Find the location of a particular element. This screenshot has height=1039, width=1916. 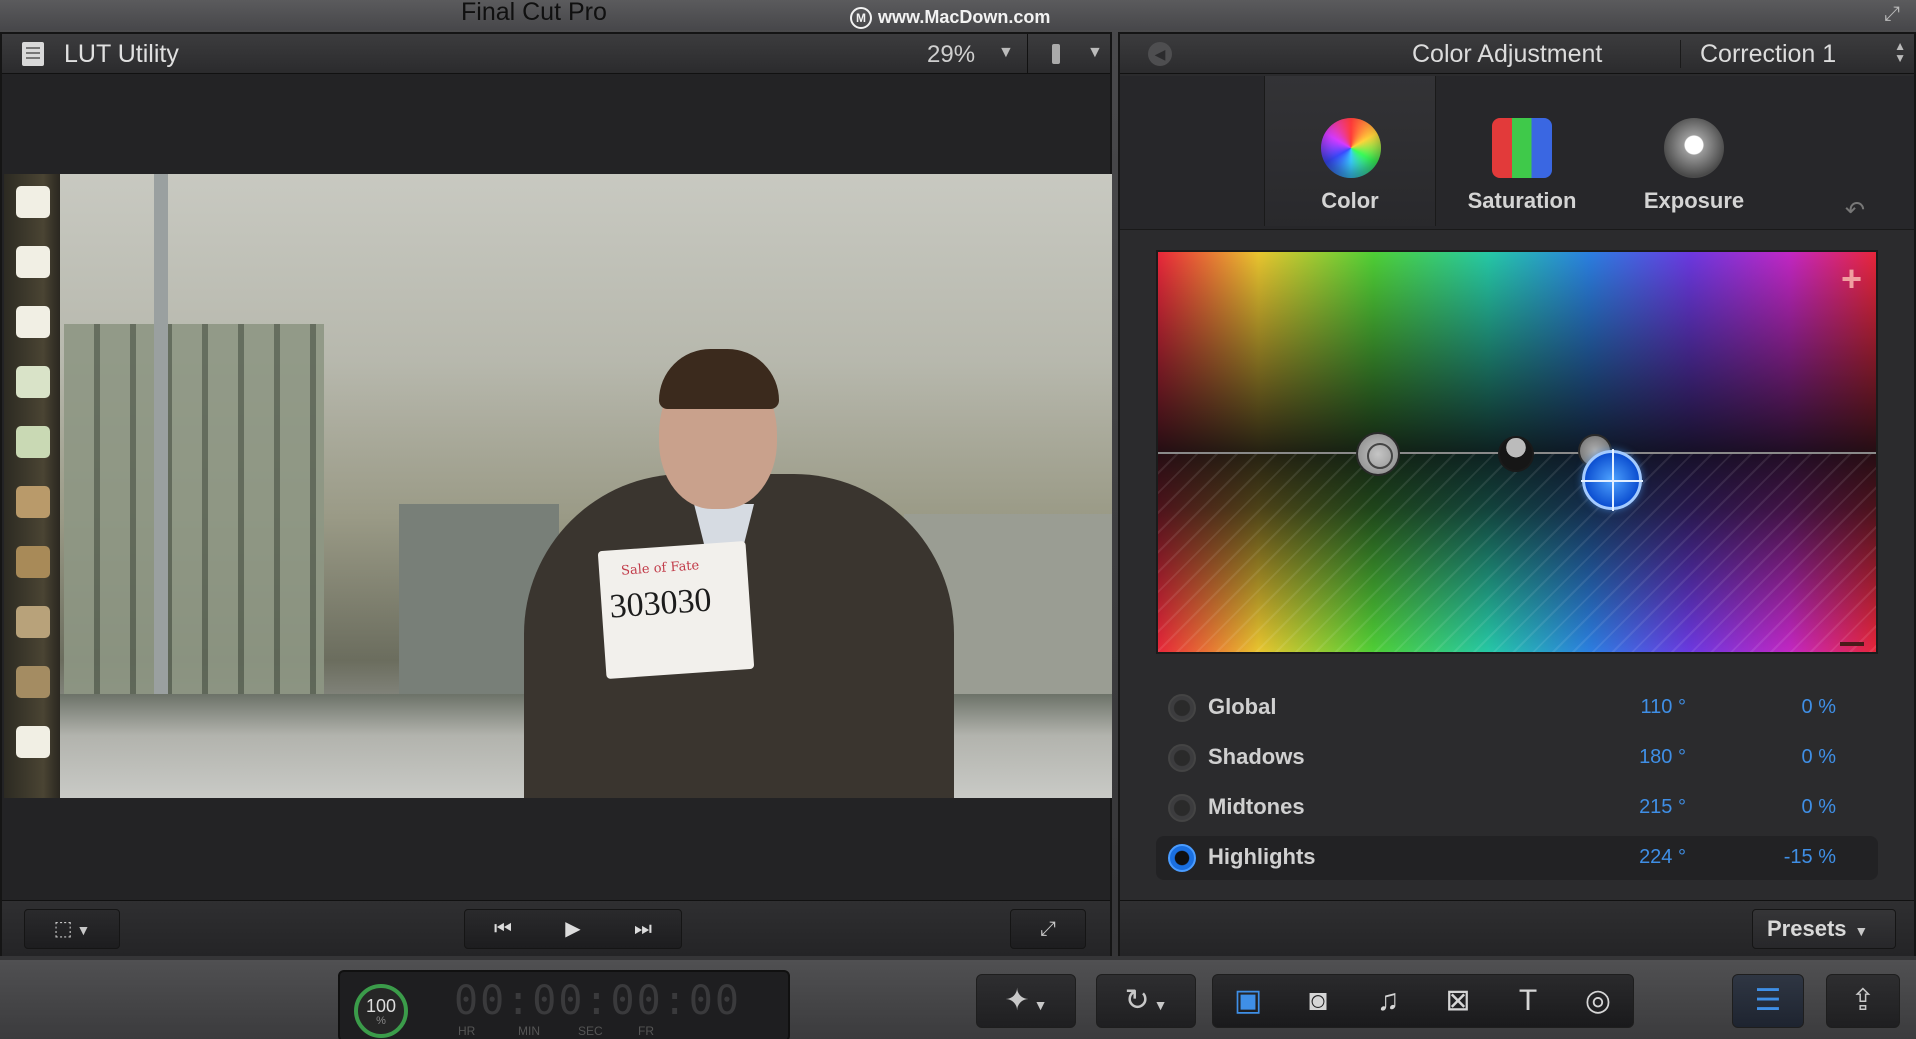

camera-icon: ◙ is located at coordinates (1318, 1001).